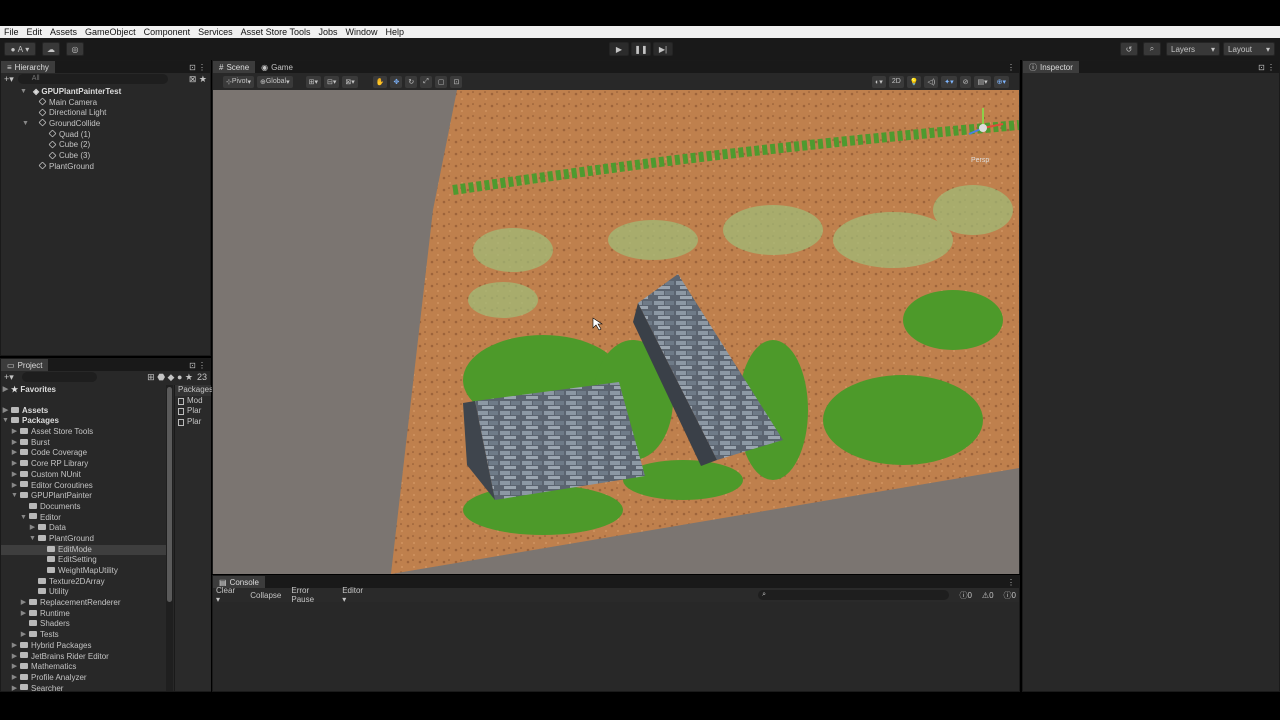  Describe the element at coordinates (1010, 595) in the screenshot. I see `error-count: ⓘ0` at that location.